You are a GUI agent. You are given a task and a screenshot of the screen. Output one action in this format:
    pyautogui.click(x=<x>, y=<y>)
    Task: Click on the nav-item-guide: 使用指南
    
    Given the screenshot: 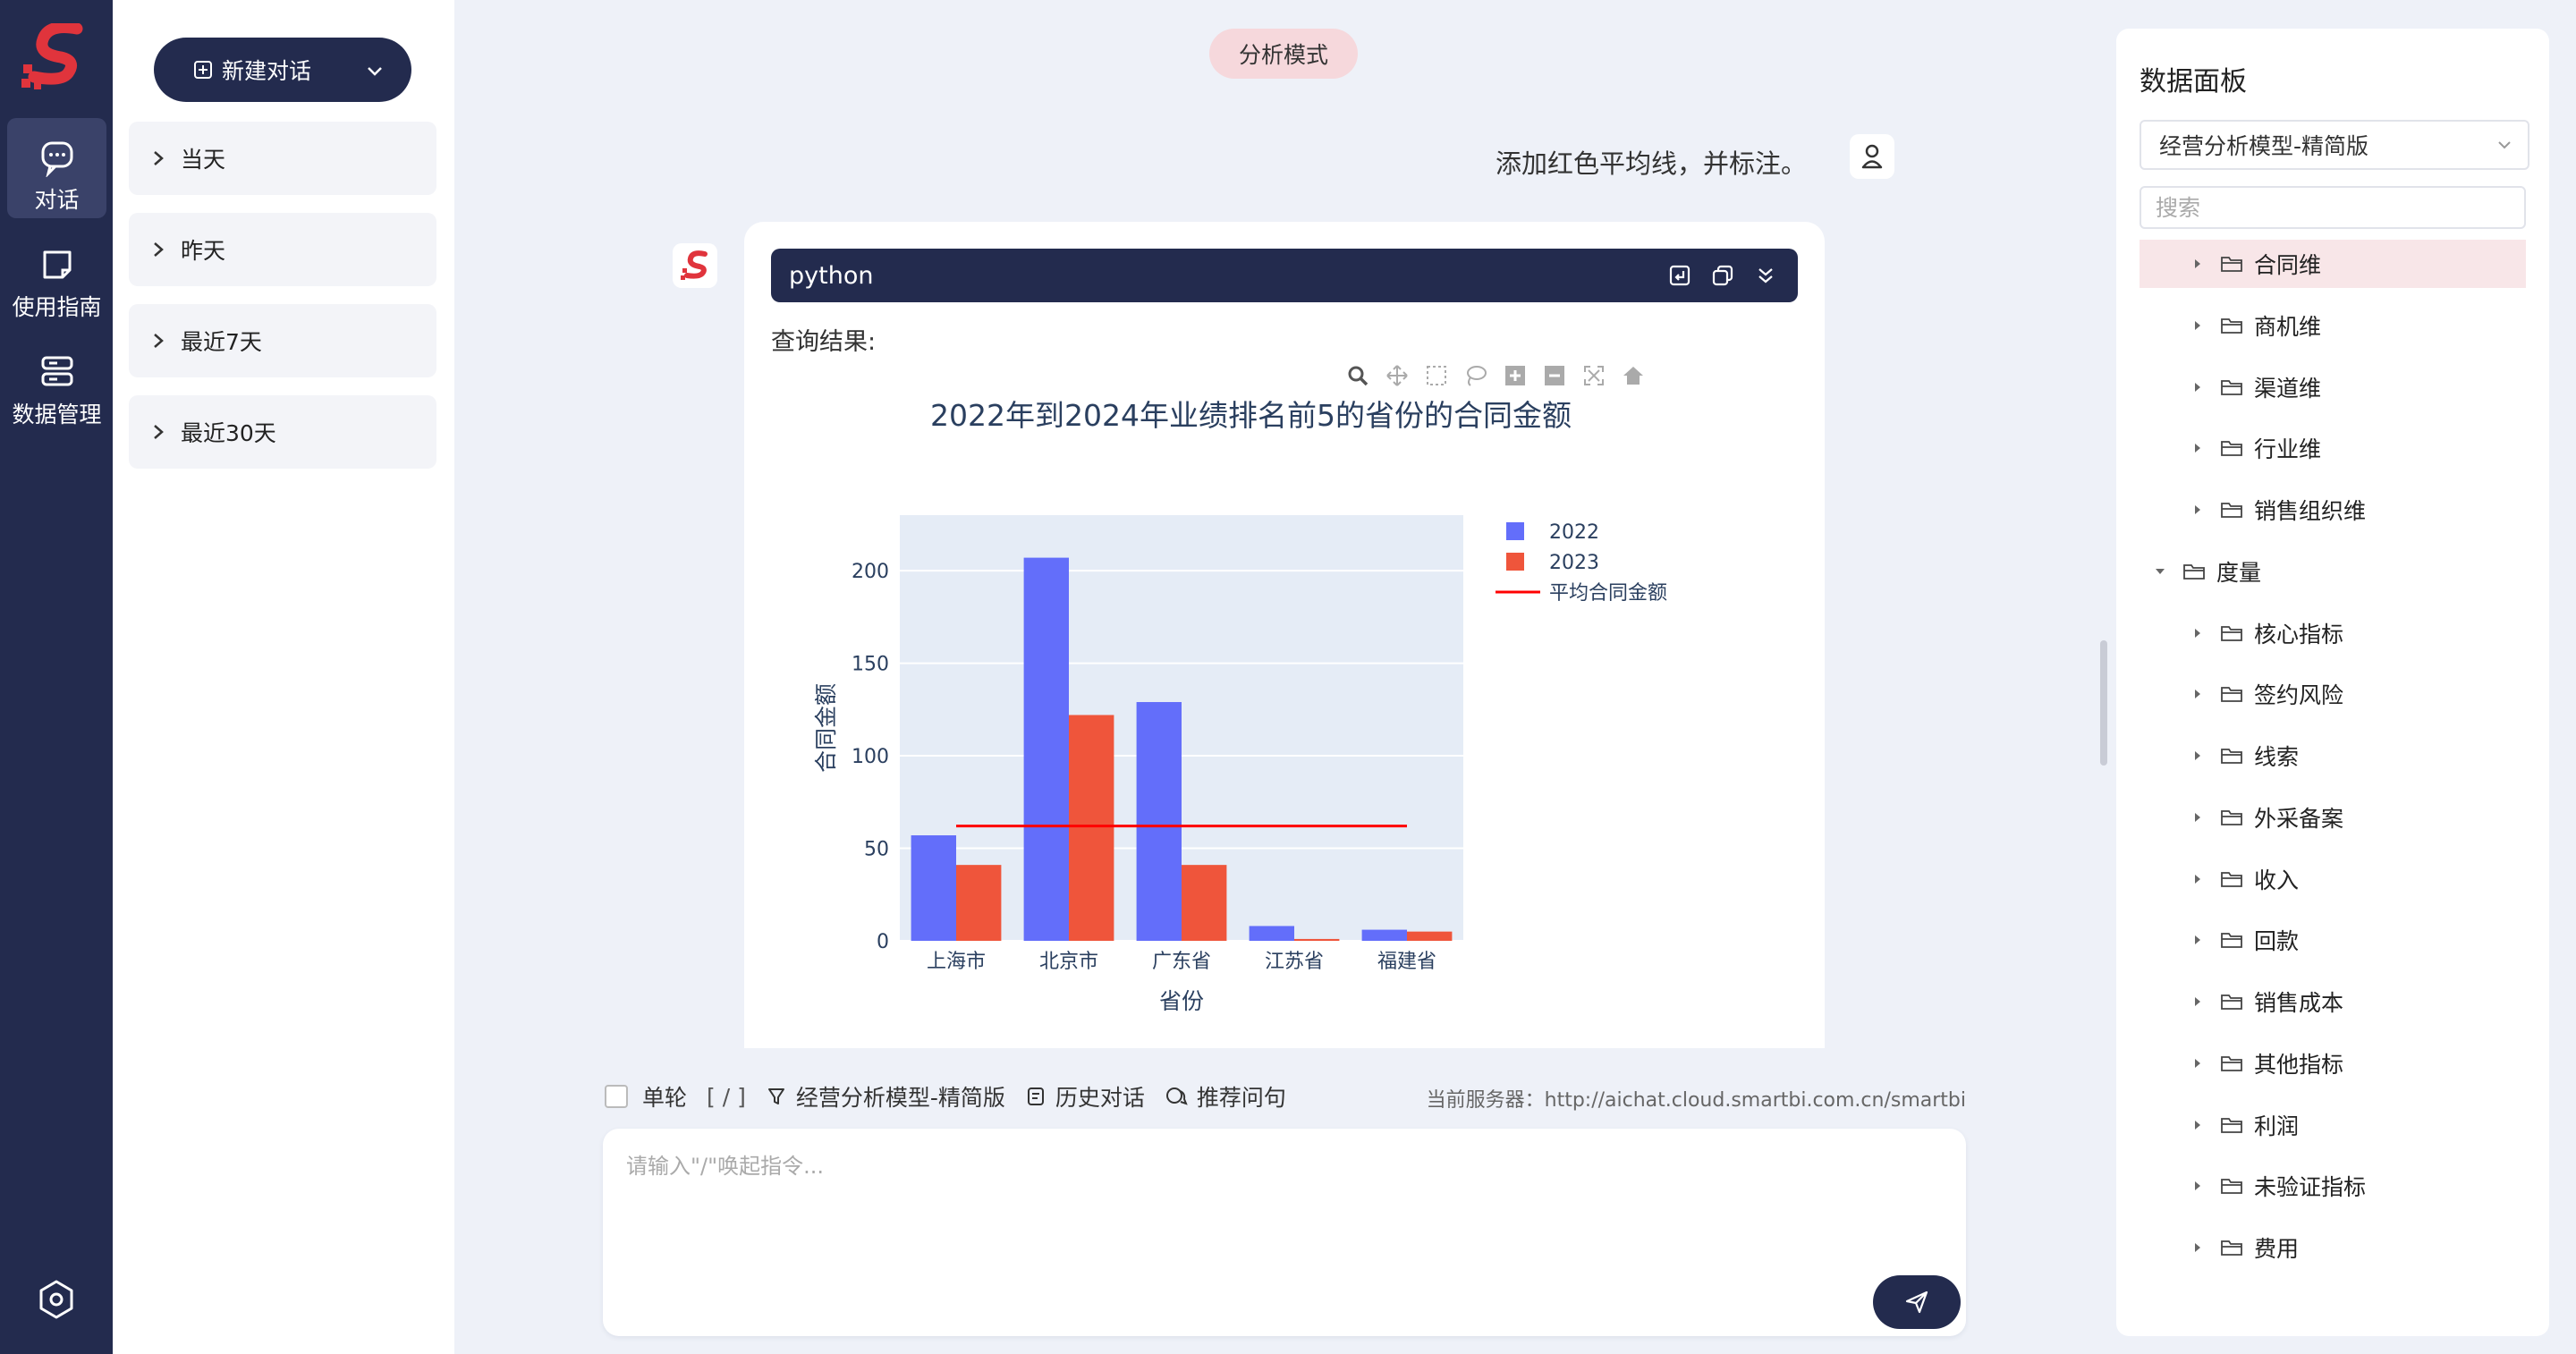 What is the action you would take?
    pyautogui.click(x=56, y=275)
    